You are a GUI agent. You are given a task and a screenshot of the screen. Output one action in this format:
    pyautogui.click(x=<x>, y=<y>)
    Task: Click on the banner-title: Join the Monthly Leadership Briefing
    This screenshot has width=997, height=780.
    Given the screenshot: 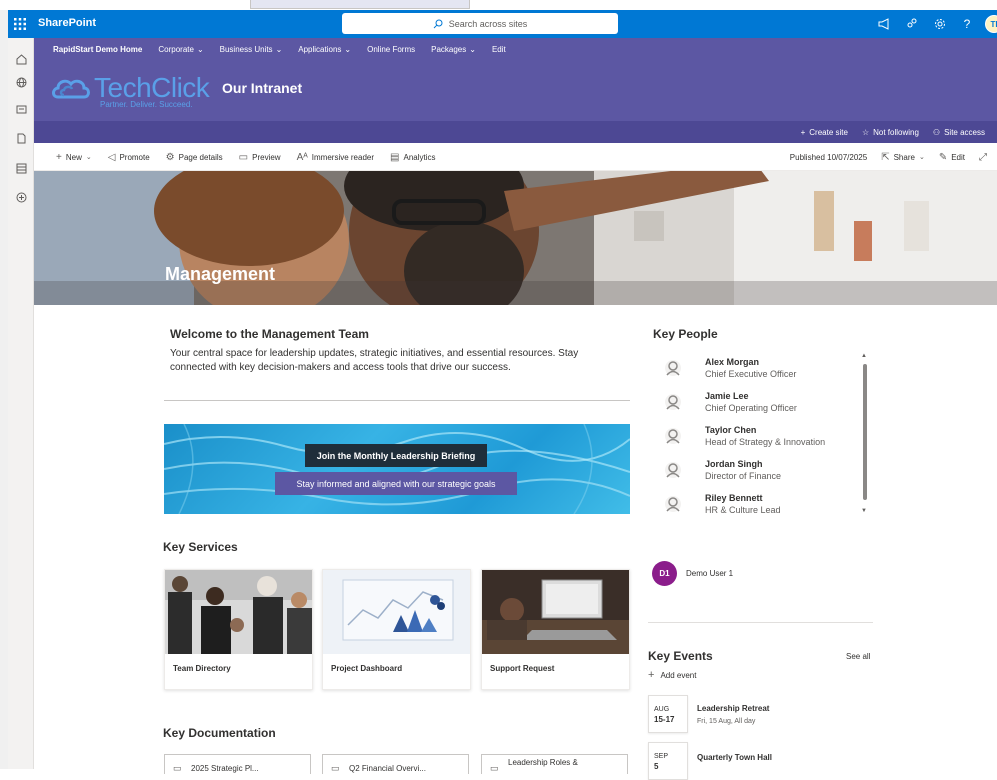 What is the action you would take?
    pyautogui.click(x=396, y=455)
    